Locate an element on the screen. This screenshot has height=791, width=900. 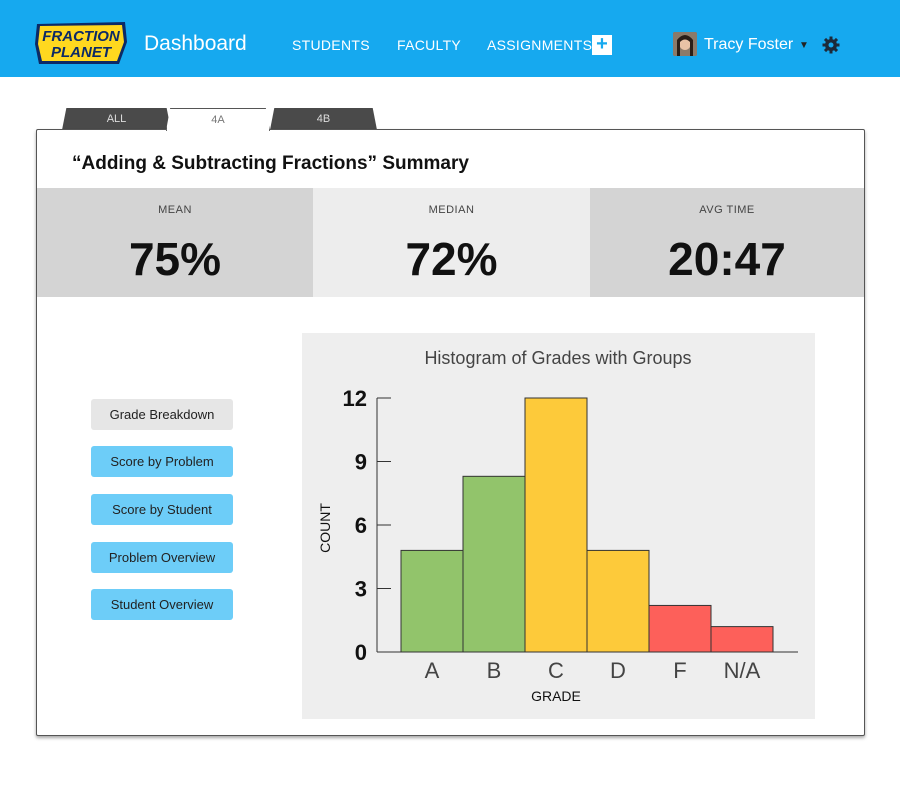
stat-mean-value: 75% is located at coordinates (175, 259).